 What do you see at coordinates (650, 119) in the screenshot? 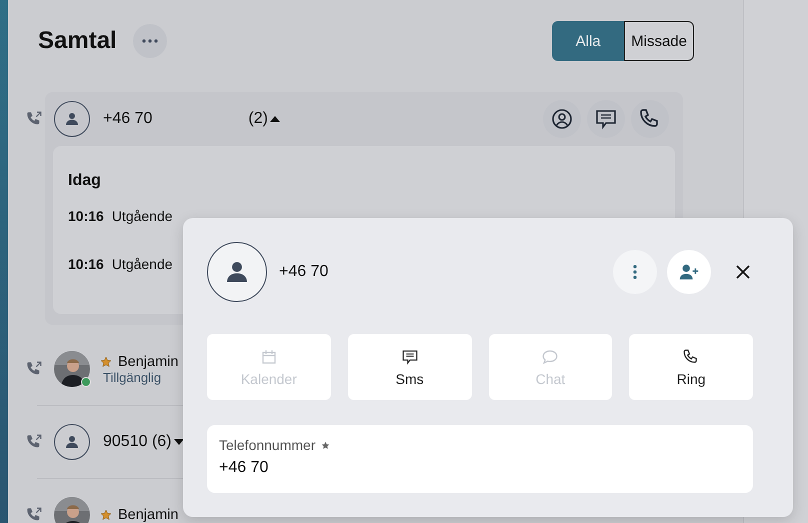
I see `call-button` at bounding box center [650, 119].